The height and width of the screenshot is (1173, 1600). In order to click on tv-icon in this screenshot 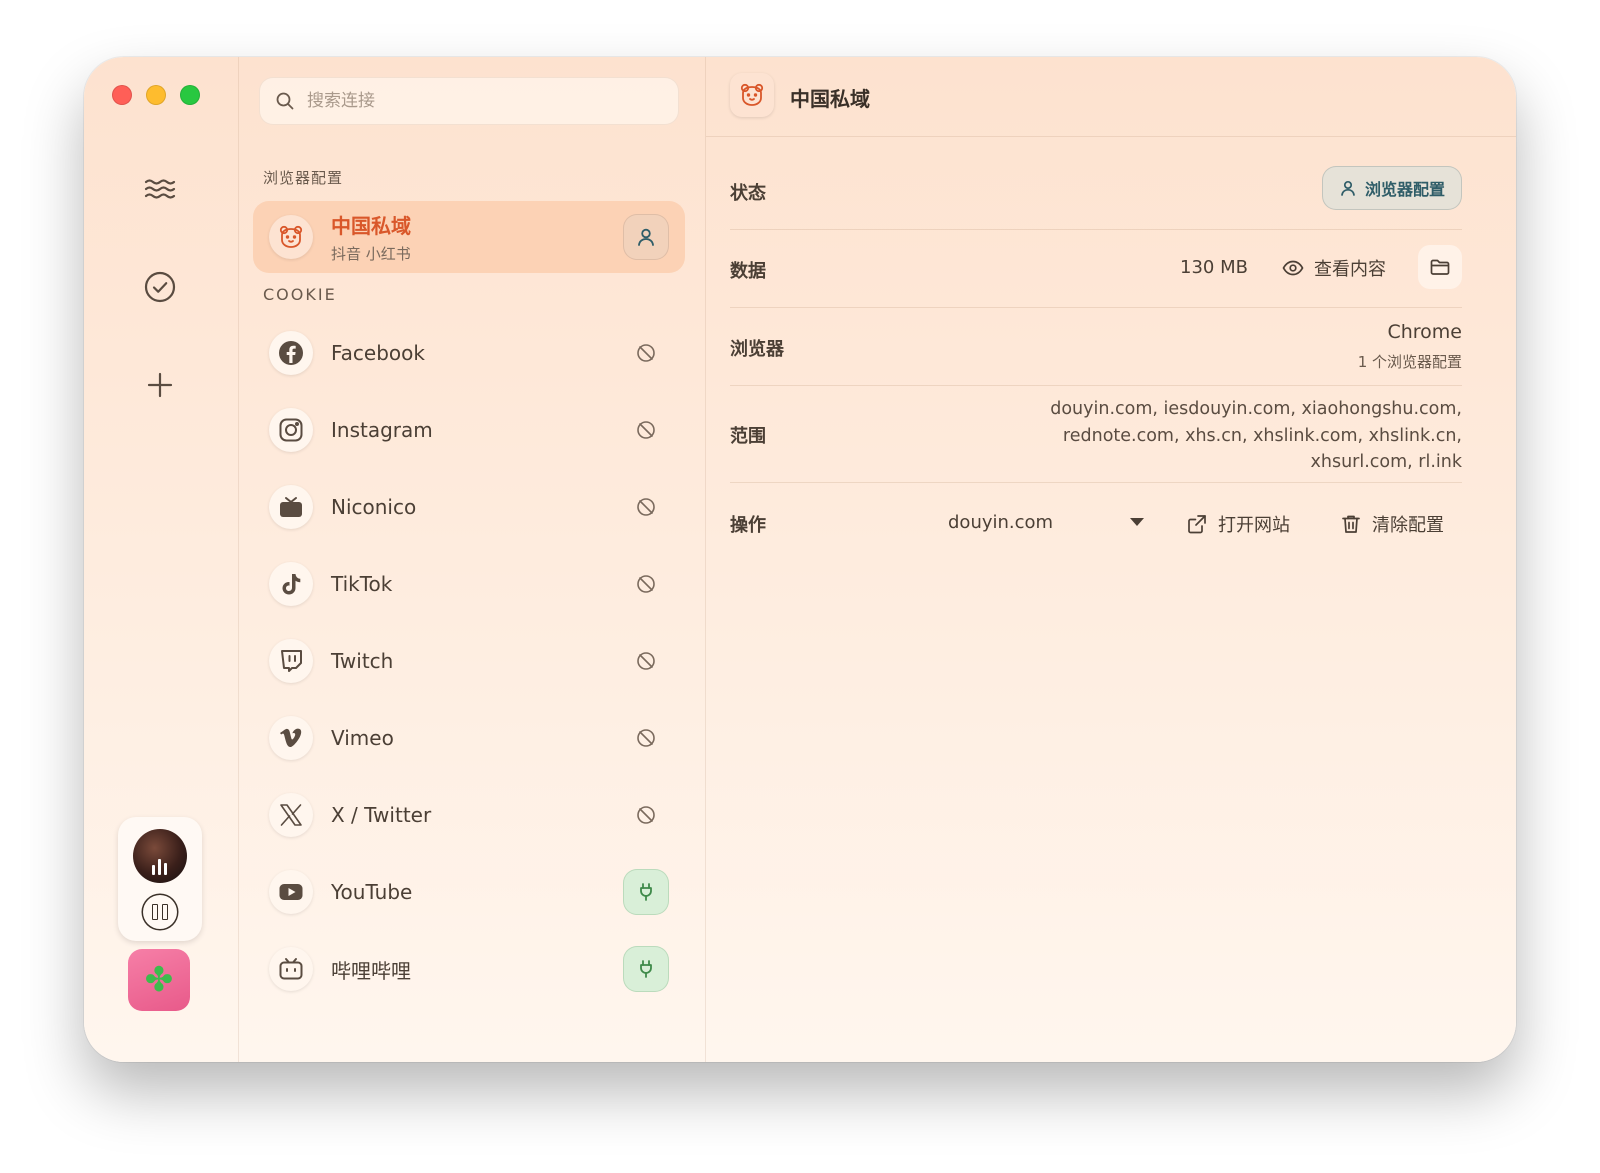, I will do `click(291, 507)`.